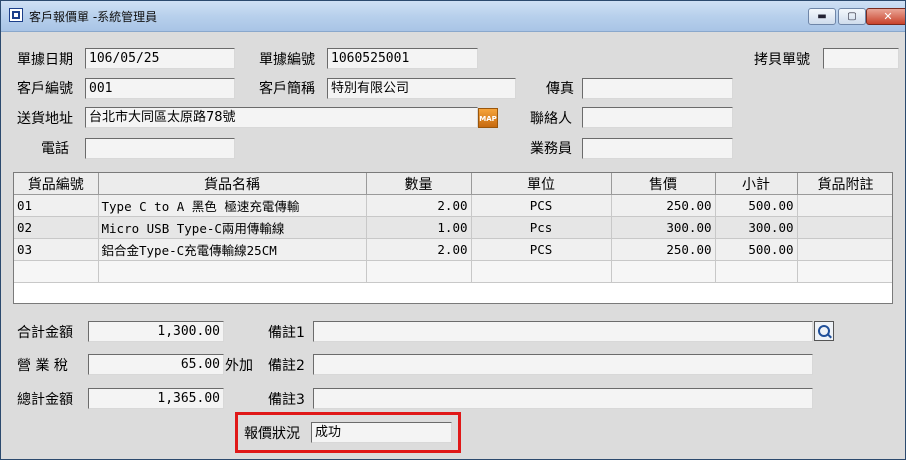  Describe the element at coordinates (232, 205) in the screenshot. I see `cell-name: Type C to A 黑色 極速充電傳輸` at that location.